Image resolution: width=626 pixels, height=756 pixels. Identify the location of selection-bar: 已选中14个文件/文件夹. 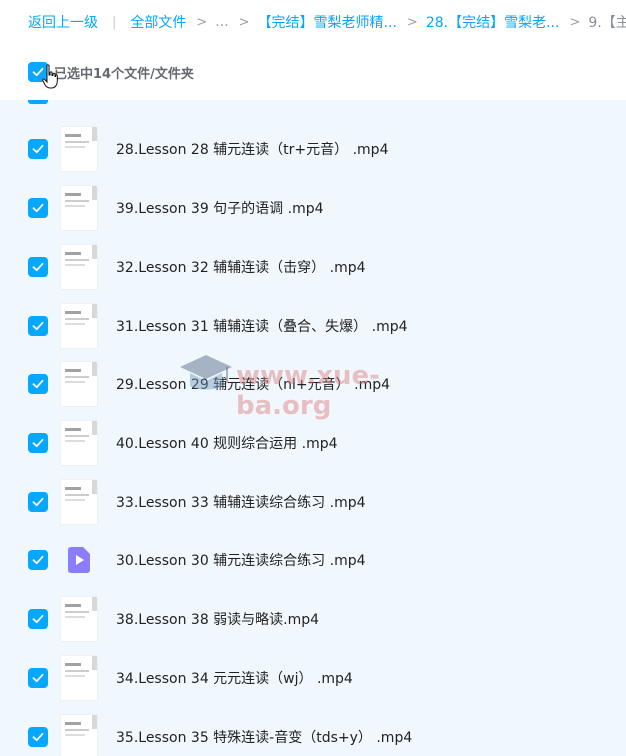
(313, 72).